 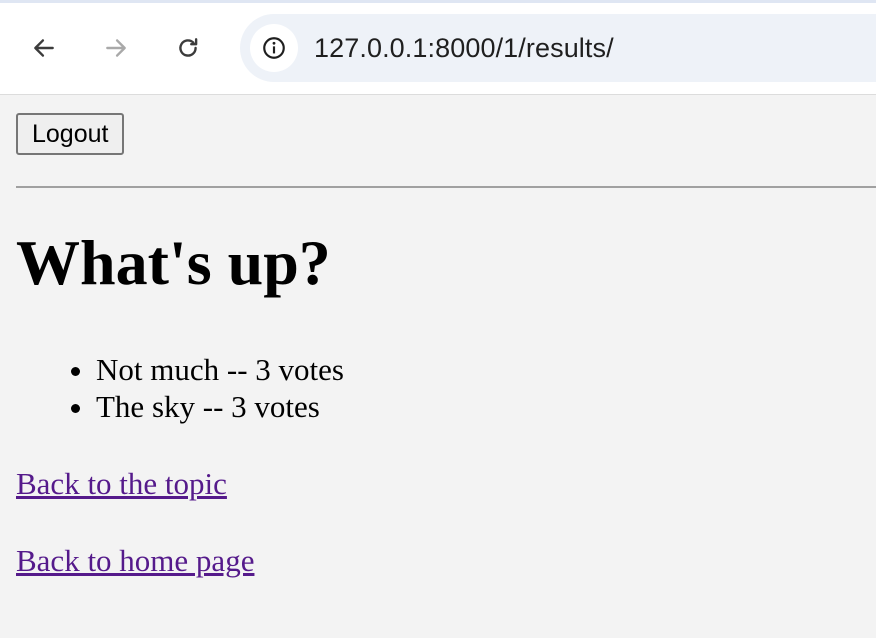 I want to click on site-info-button, so click(x=274, y=48).